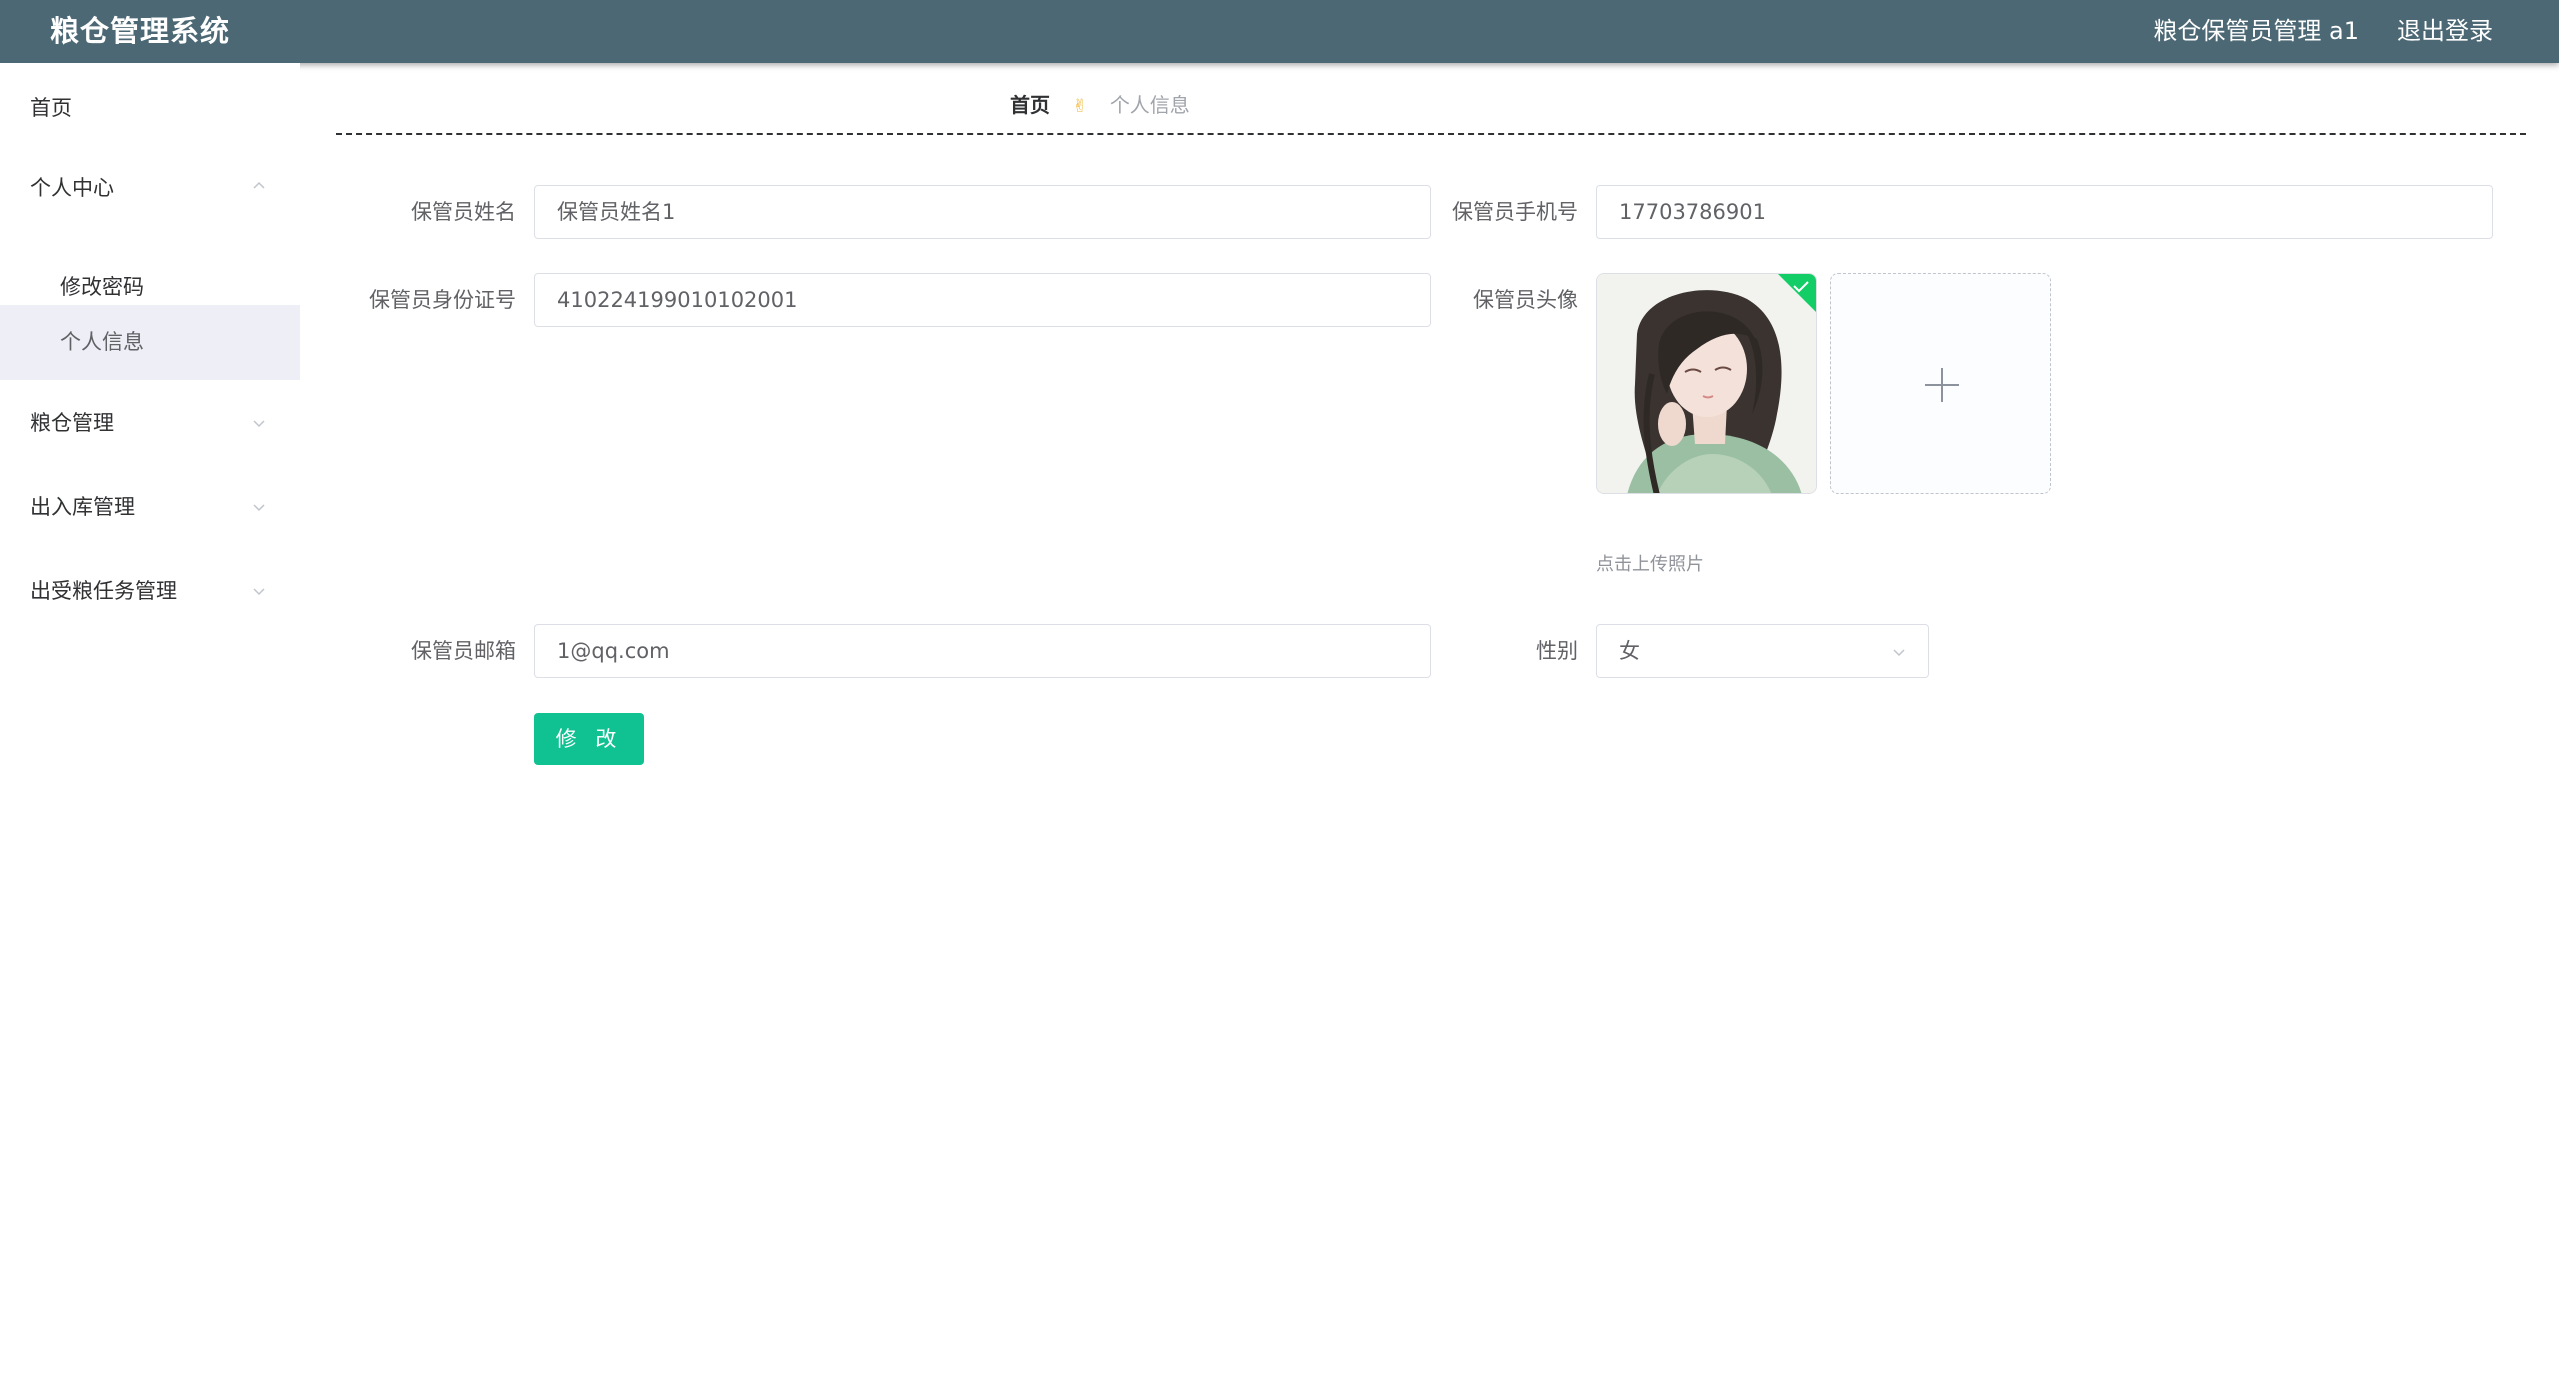 The width and height of the screenshot is (2559, 1399). I want to click on sidebar-item-label: 粮仓管理, so click(72, 423).